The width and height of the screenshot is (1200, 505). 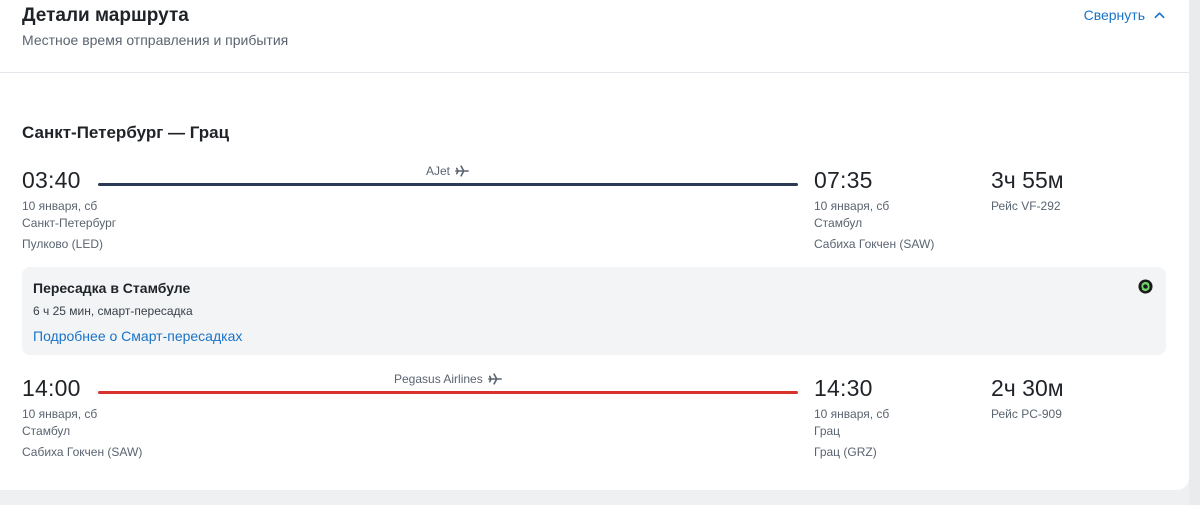 I want to click on arrive-airport: Грац (GRZ), so click(x=845, y=452).